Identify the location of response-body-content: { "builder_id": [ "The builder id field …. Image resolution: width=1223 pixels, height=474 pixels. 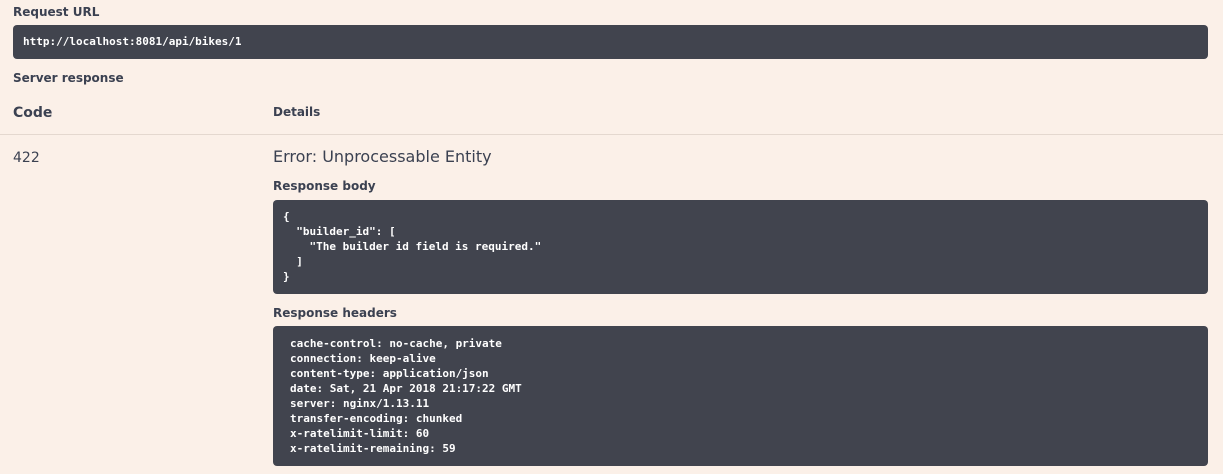
(740, 246).